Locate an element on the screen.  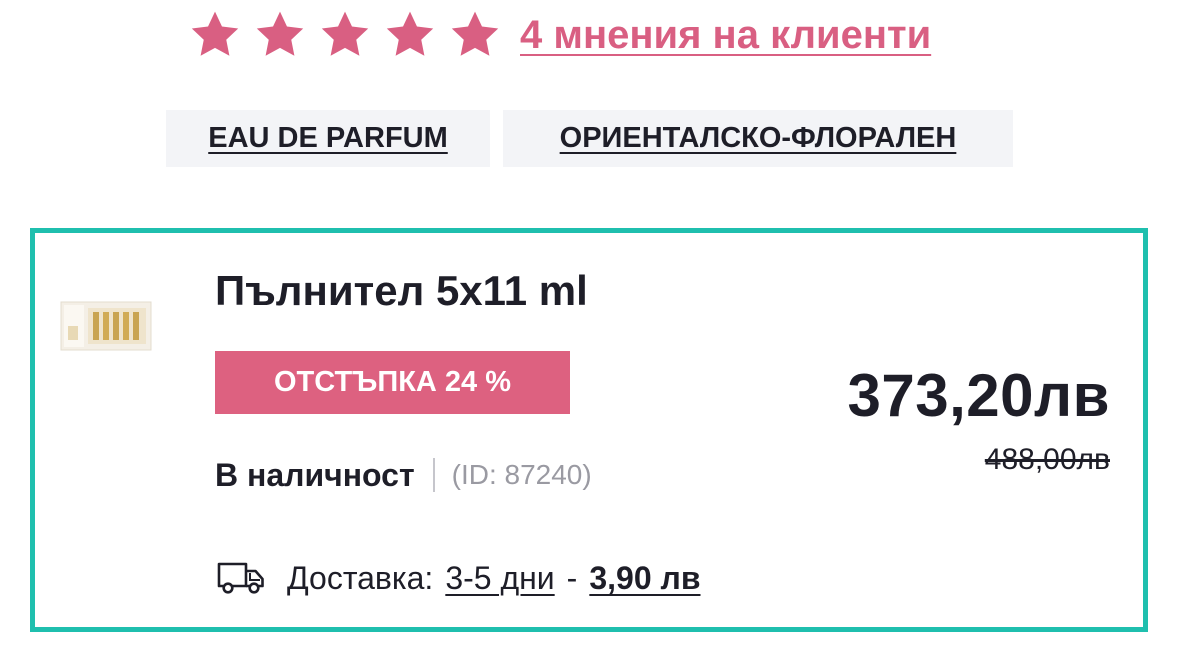
old-price: 488,00лв is located at coordinates (1047, 459).